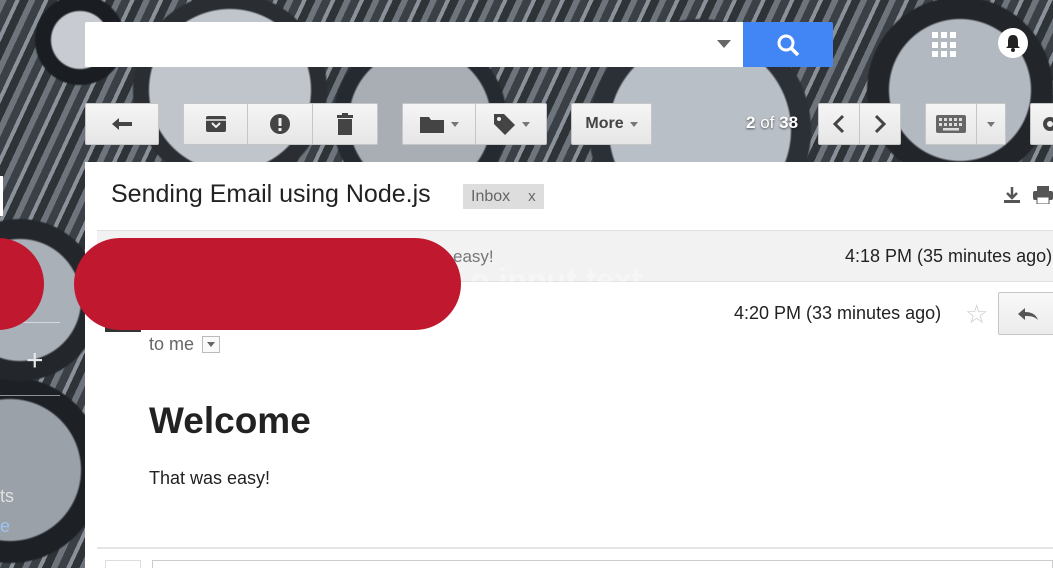 The image size is (1053, 568). Describe the element at coordinates (1013, 43) in the screenshot. I see `notifications-bell-icon` at that location.